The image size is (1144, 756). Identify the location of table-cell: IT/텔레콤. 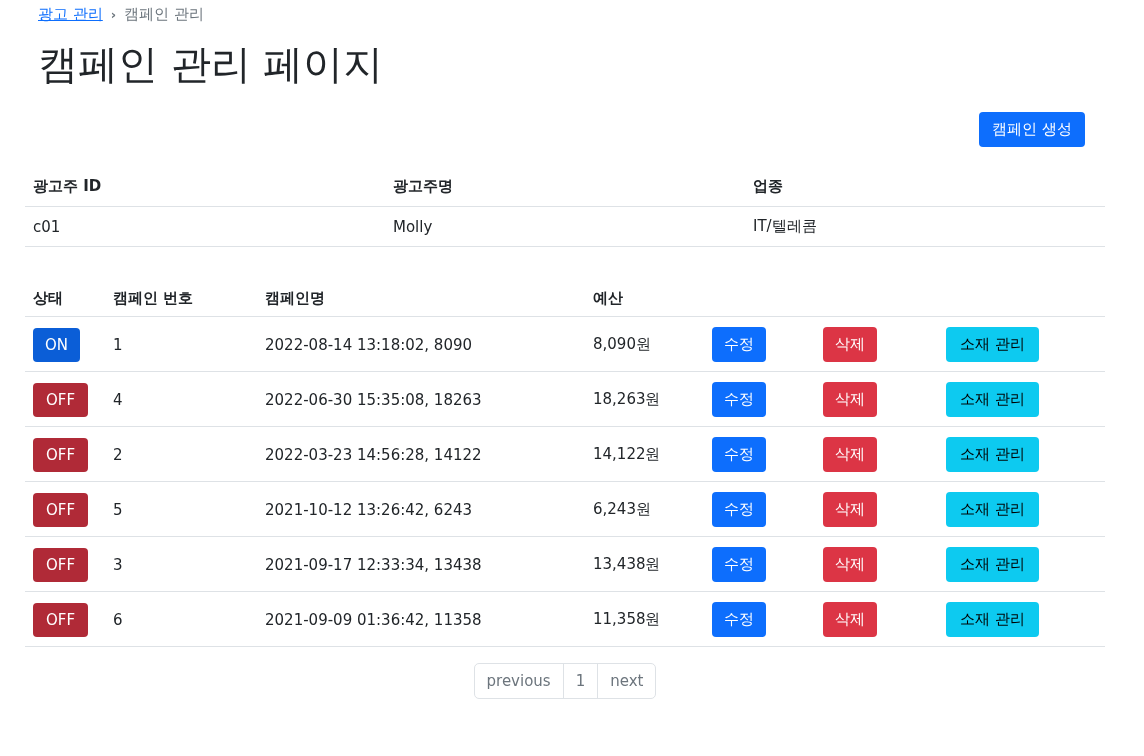
(925, 226).